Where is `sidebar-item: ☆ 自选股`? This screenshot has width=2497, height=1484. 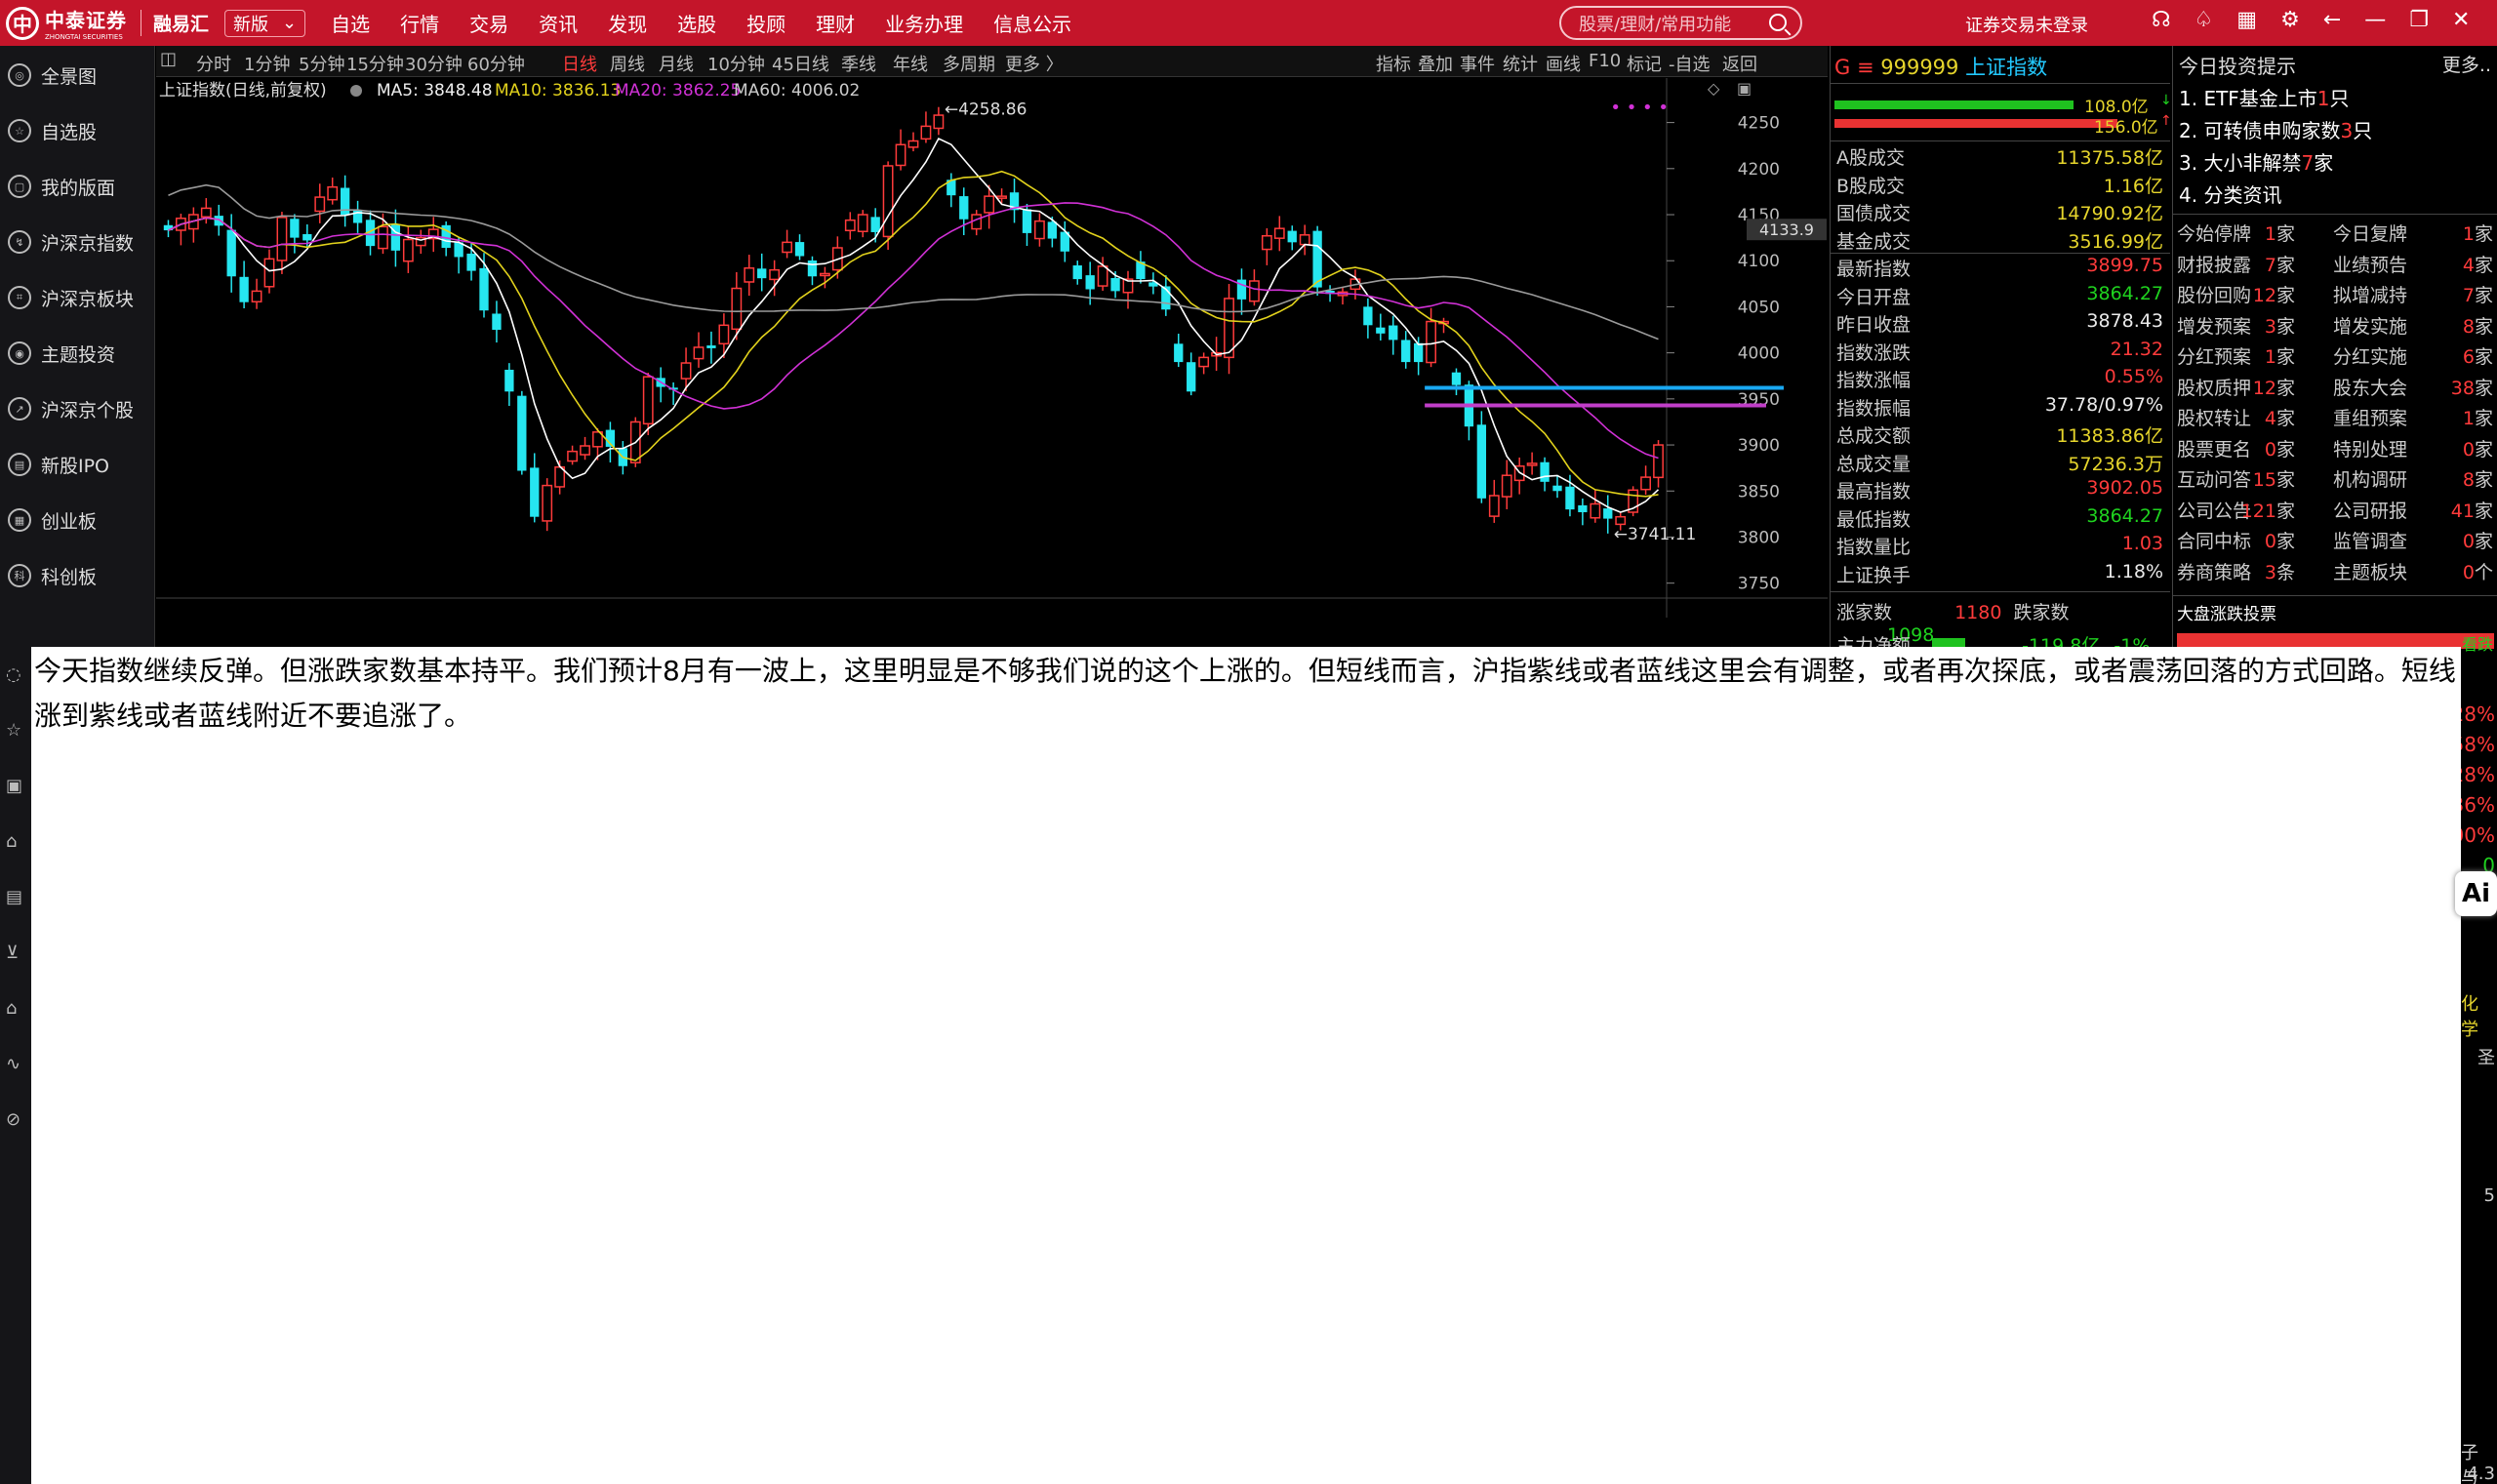 sidebar-item: ☆ 自选股 is located at coordinates (77, 130).